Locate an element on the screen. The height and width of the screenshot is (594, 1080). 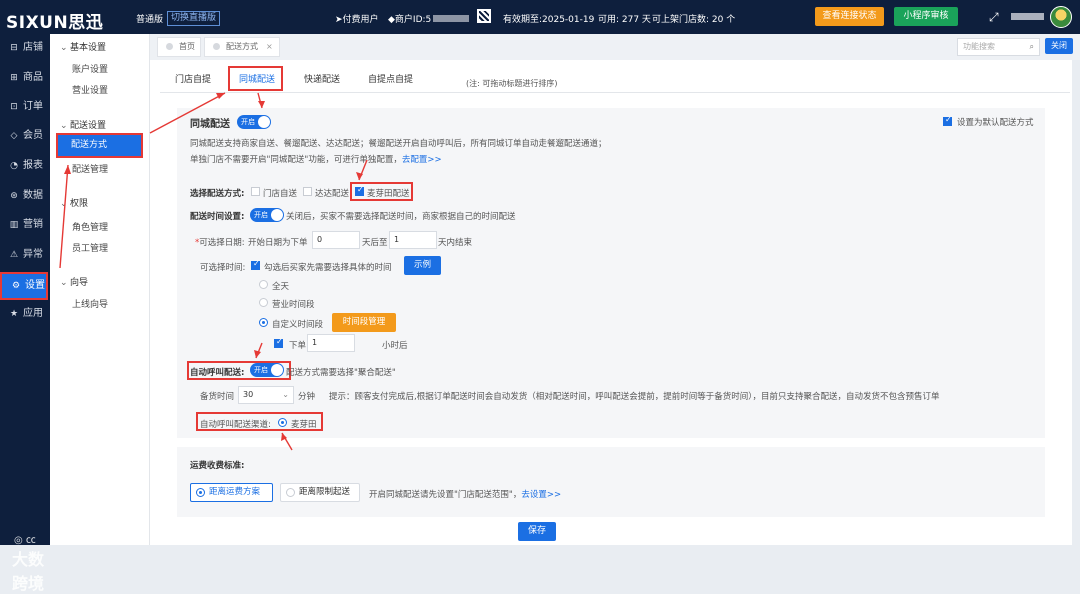
end-day-input: 1 is located at coordinates (413, 240).